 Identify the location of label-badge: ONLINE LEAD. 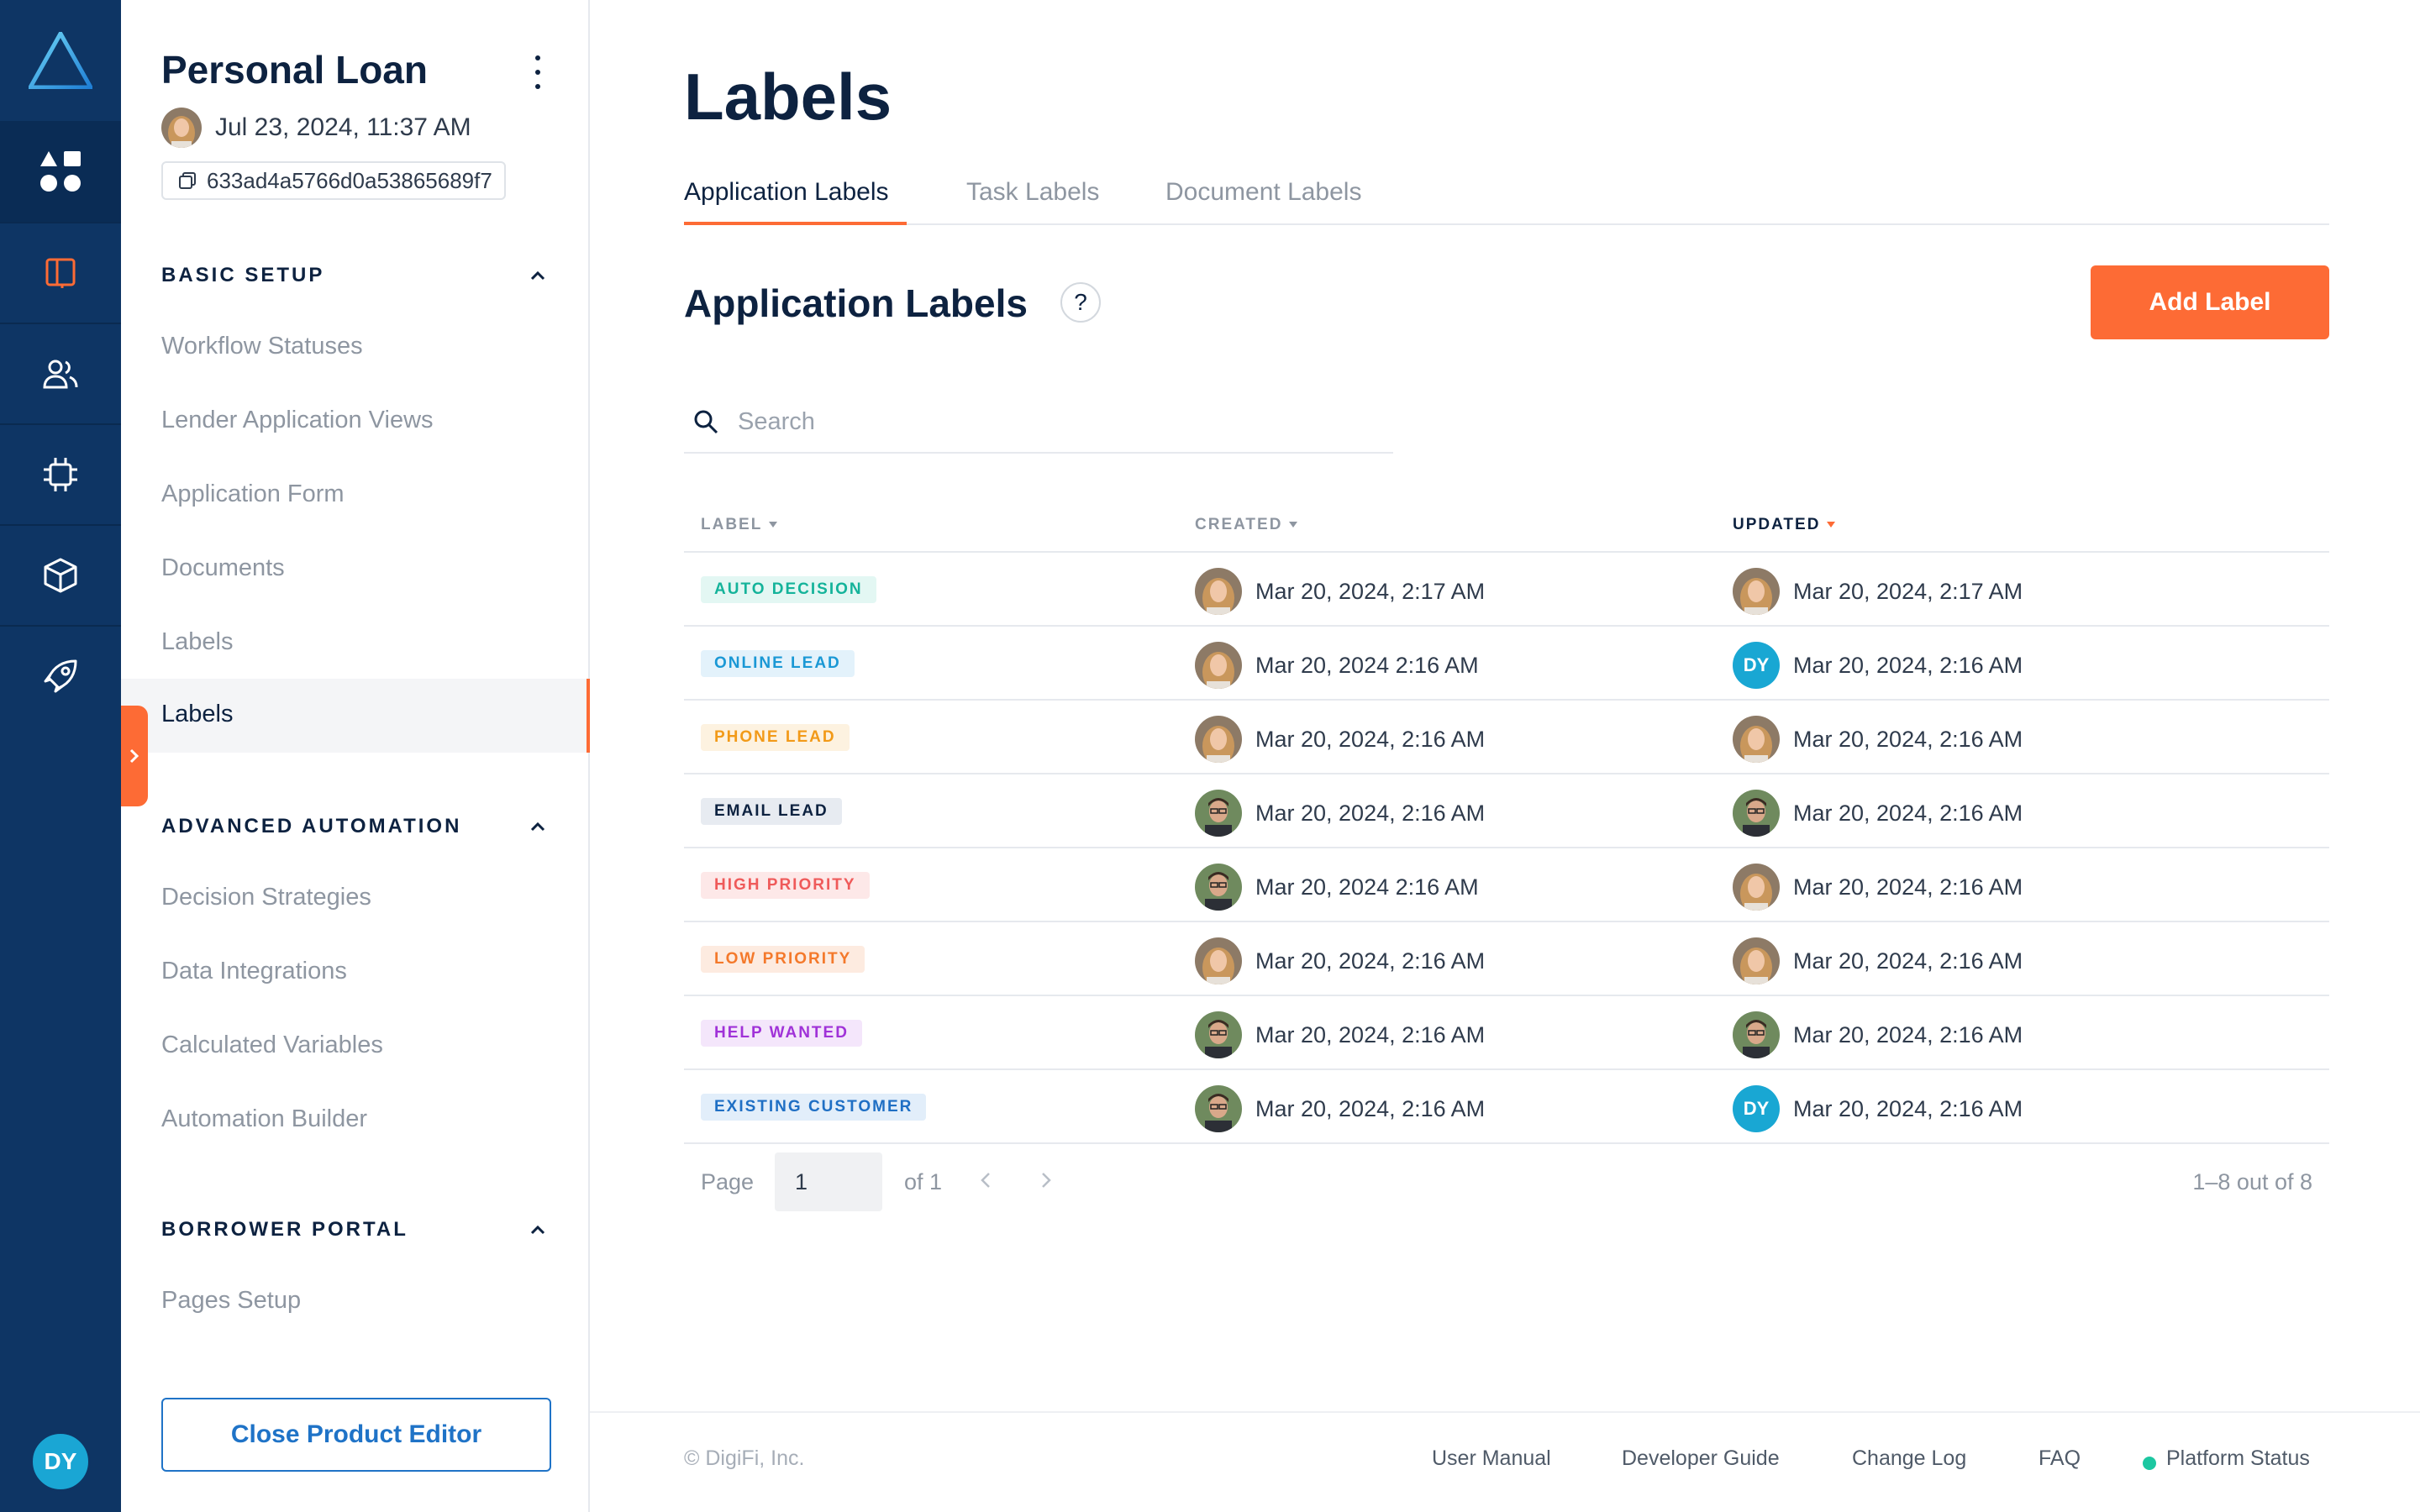
(778, 663).